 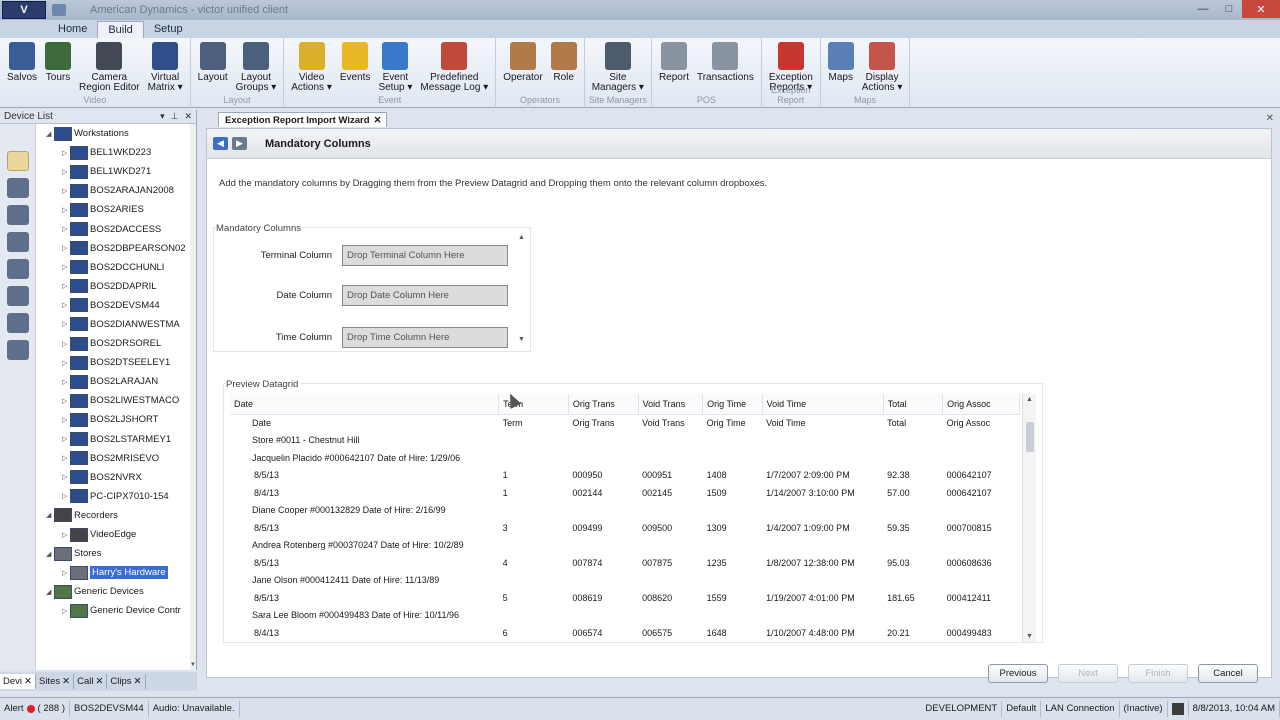 I want to click on column-header-orig-assoc: Orig Assoc, so click(x=981, y=404).